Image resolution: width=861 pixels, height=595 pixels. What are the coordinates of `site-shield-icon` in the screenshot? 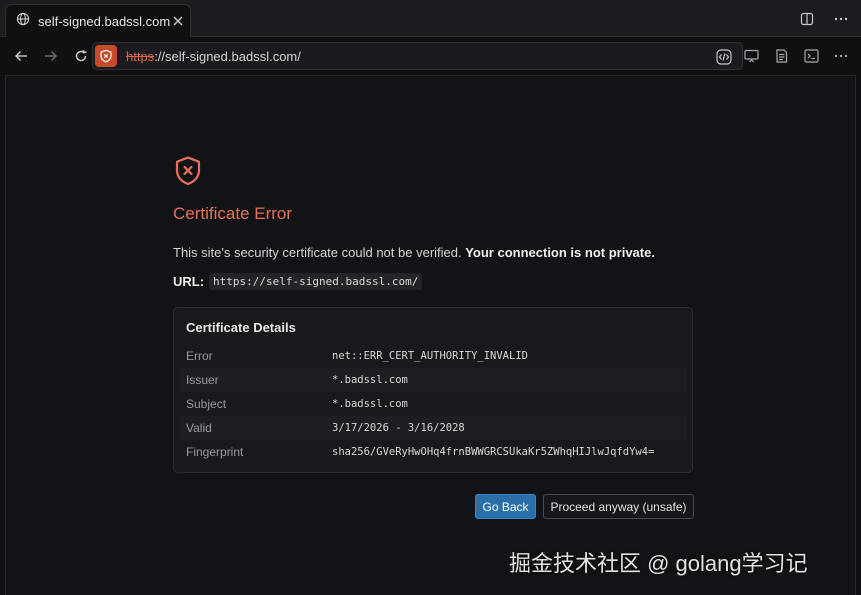 It's located at (106, 56).